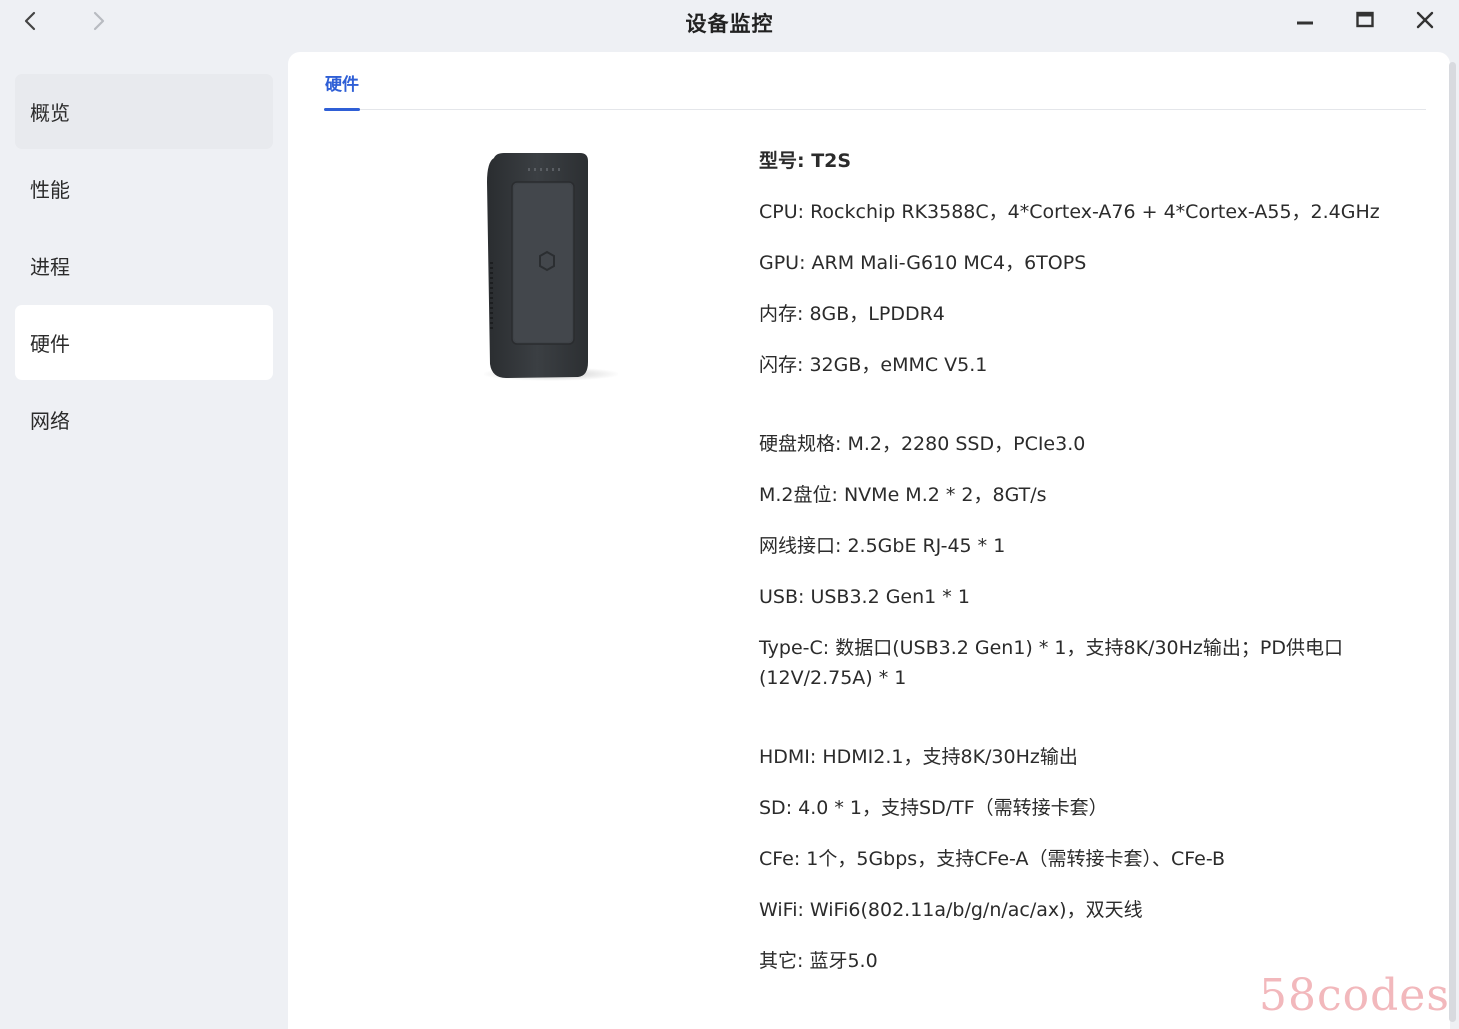  Describe the element at coordinates (144, 342) in the screenshot. I see `sidebar-item-hardware: 硬件` at that location.